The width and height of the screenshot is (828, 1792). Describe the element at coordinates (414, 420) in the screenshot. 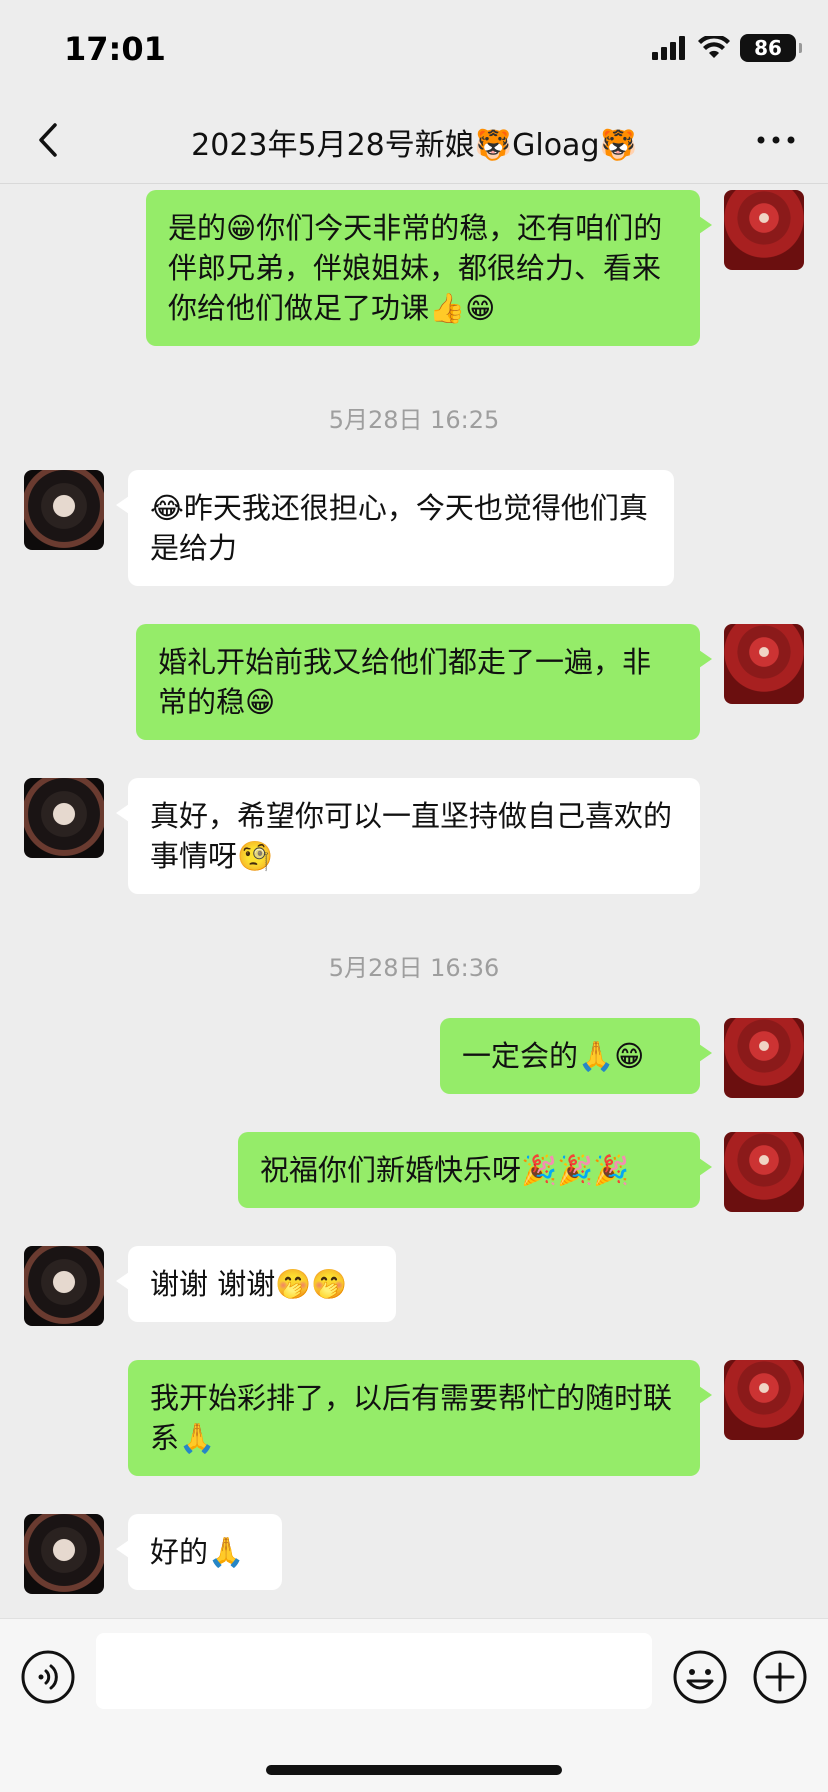

I see `message-timestamp: 5月28日 16:25` at that location.